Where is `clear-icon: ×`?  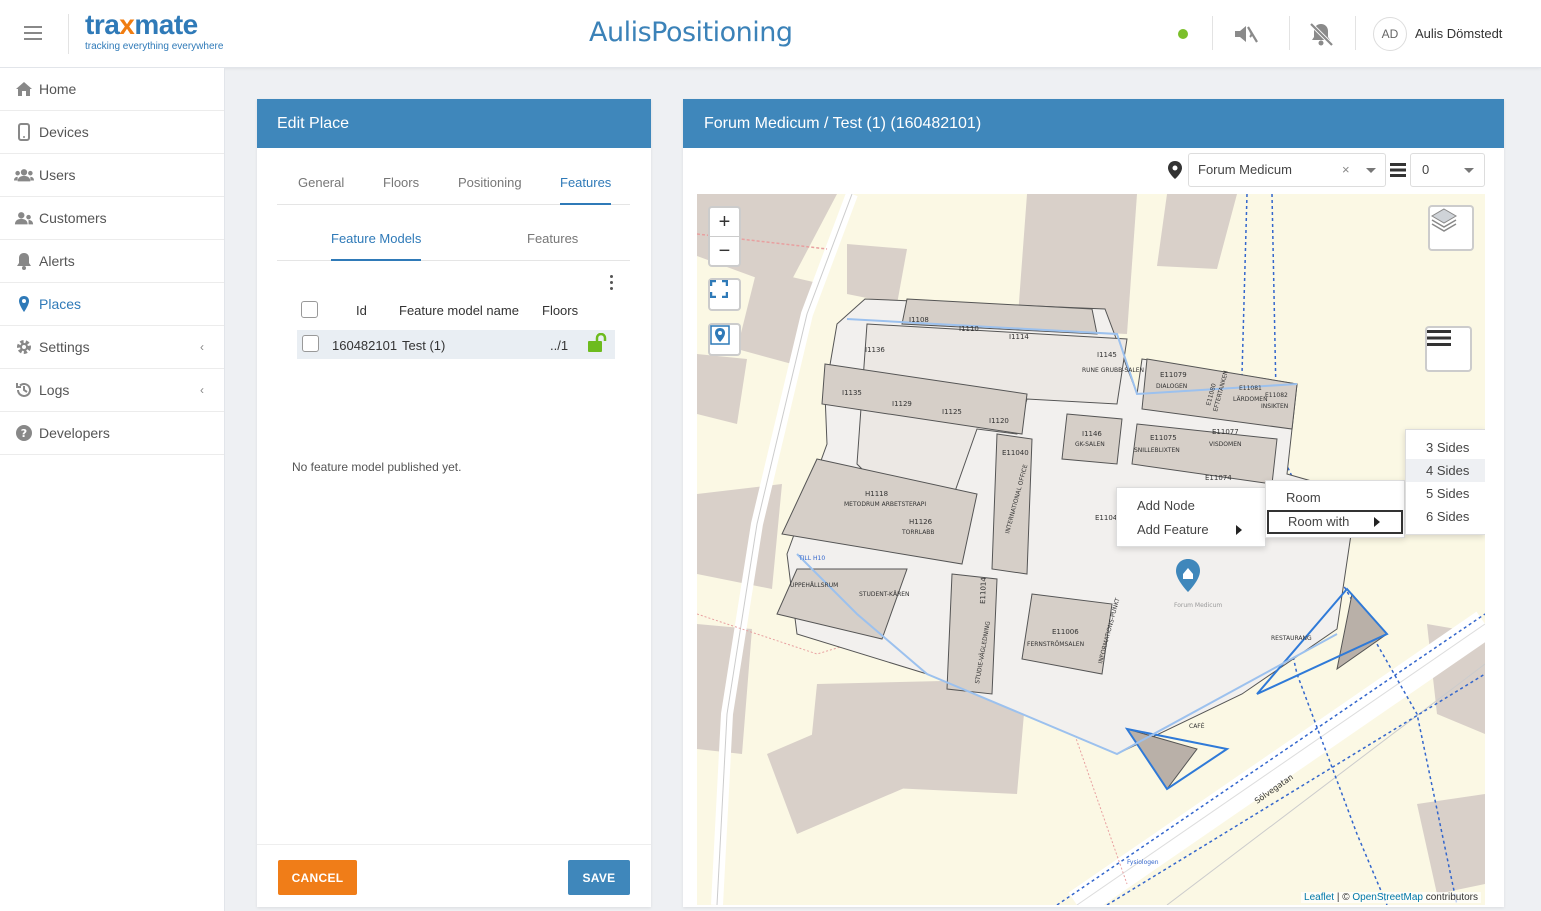
clear-icon: × is located at coordinates (1346, 170).